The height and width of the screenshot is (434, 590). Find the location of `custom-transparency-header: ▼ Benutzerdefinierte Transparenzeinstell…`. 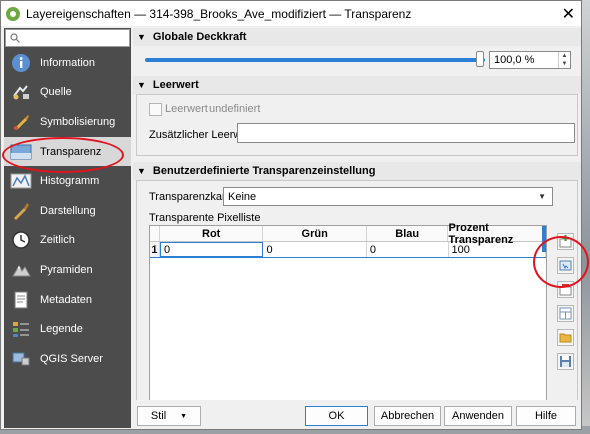

custom-transparency-header: ▼ Benutzerdefinierte Transparenzeinstell… is located at coordinates (357, 171).